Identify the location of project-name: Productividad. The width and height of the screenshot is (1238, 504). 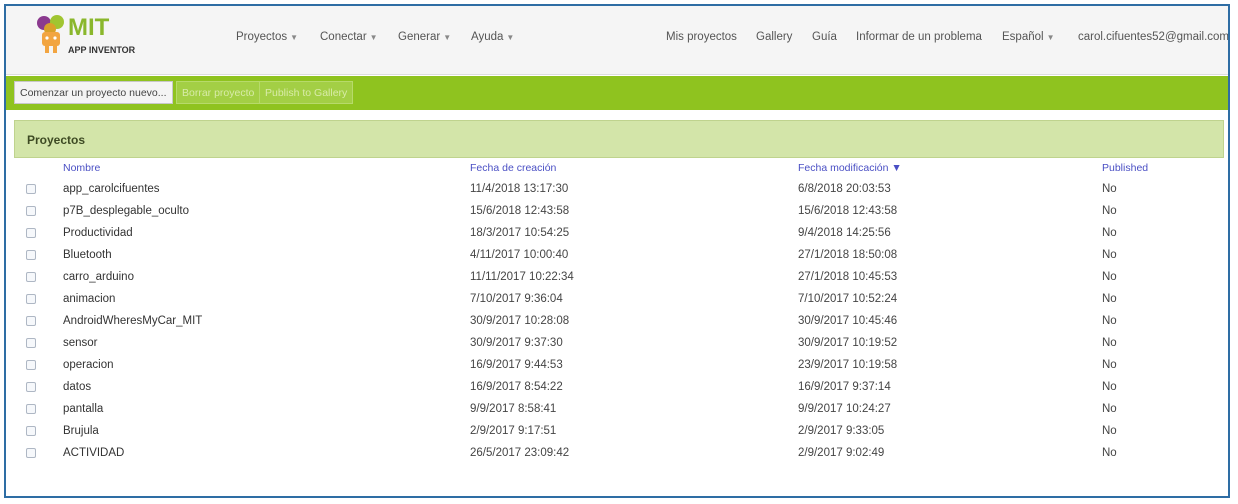
(98, 233).